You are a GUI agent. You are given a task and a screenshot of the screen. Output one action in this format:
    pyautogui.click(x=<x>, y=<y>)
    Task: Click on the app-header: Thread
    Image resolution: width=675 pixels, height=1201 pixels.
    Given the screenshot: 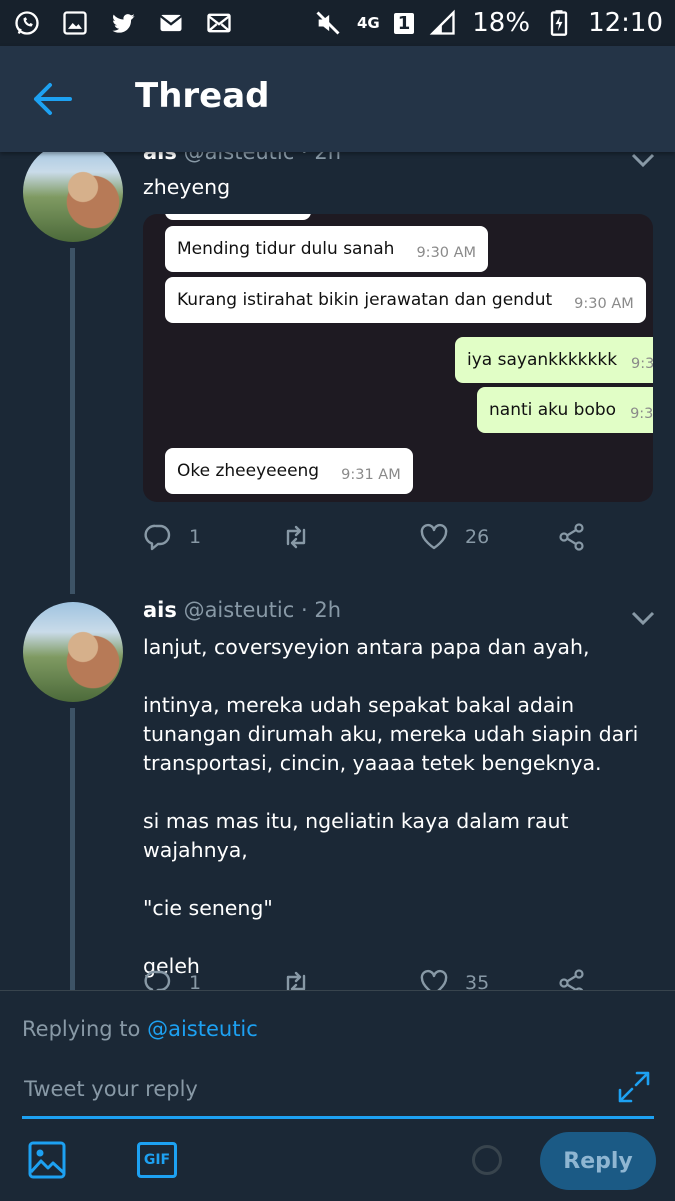 What is the action you would take?
    pyautogui.click(x=337, y=99)
    